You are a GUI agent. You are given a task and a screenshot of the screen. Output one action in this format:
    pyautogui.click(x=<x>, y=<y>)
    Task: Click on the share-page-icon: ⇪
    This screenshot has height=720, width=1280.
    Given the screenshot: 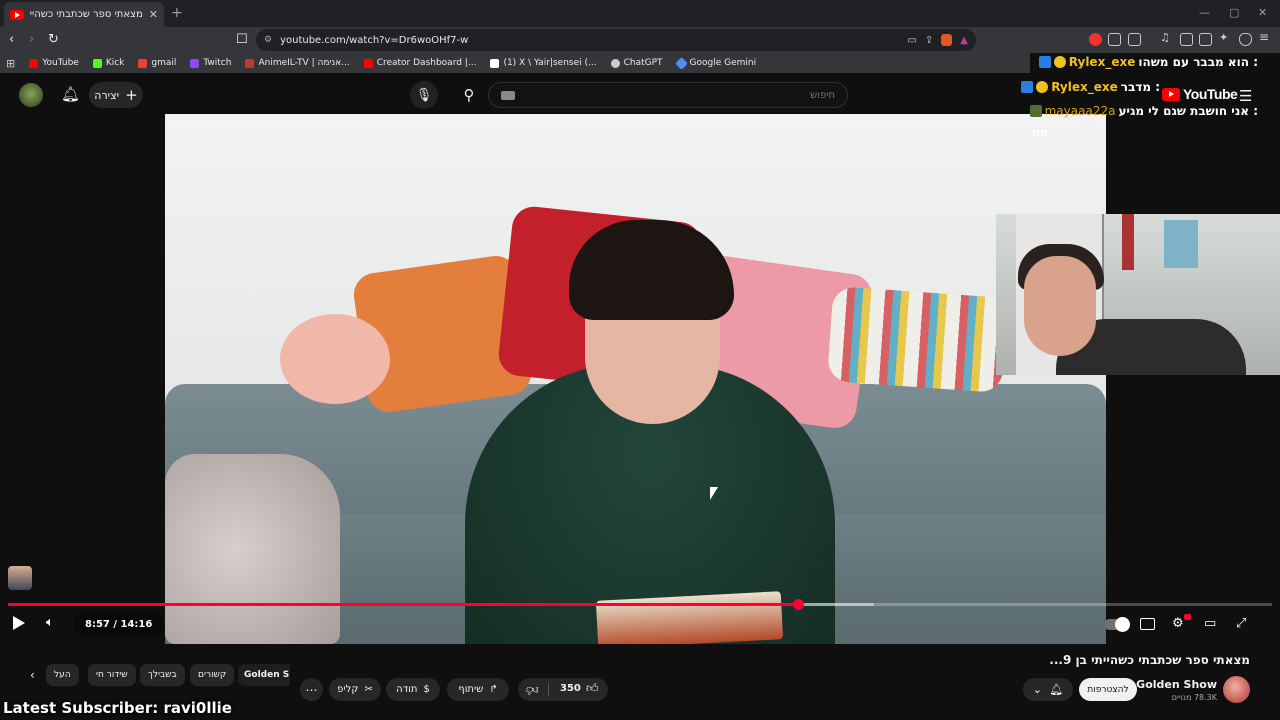 What is the action you would take?
    pyautogui.click(x=929, y=40)
    